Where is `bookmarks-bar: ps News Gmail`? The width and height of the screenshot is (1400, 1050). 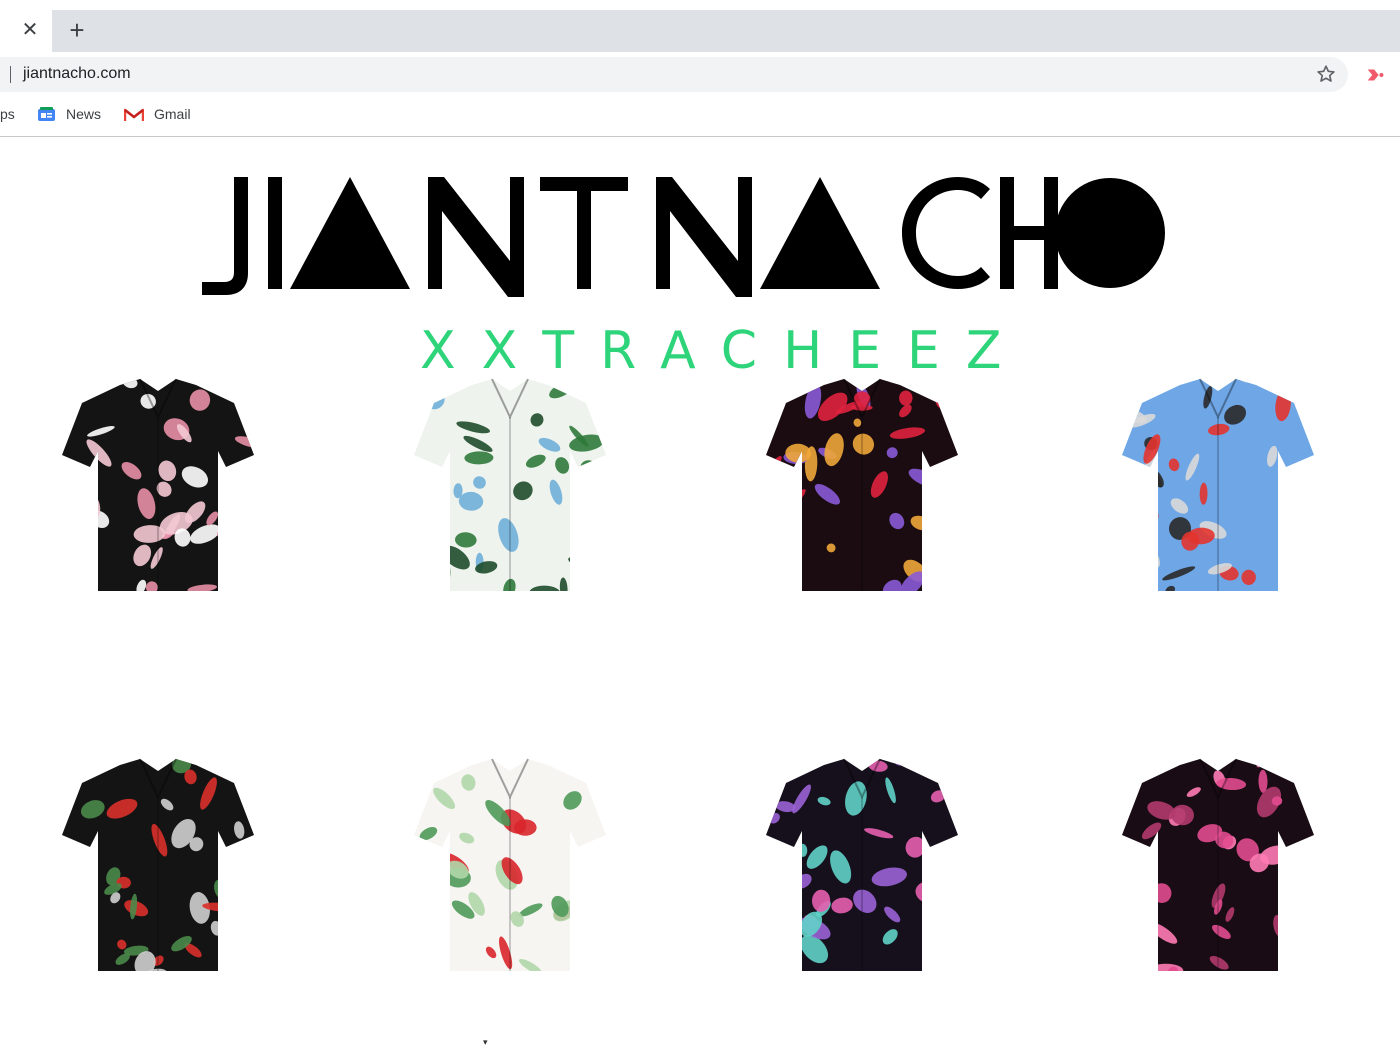 bookmarks-bar: ps News Gmail is located at coordinates (700, 117).